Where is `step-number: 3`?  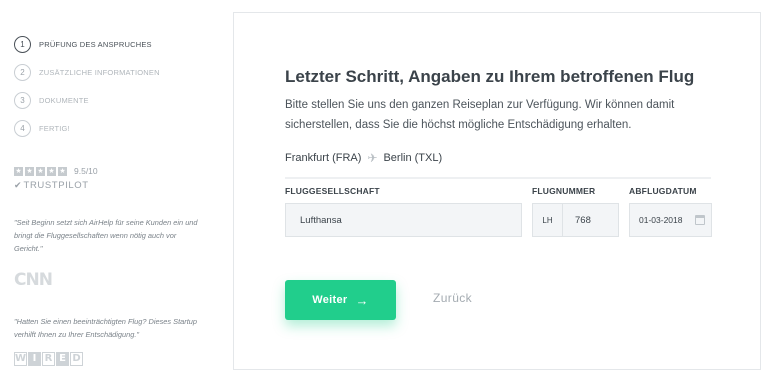 step-number: 3 is located at coordinates (22, 100).